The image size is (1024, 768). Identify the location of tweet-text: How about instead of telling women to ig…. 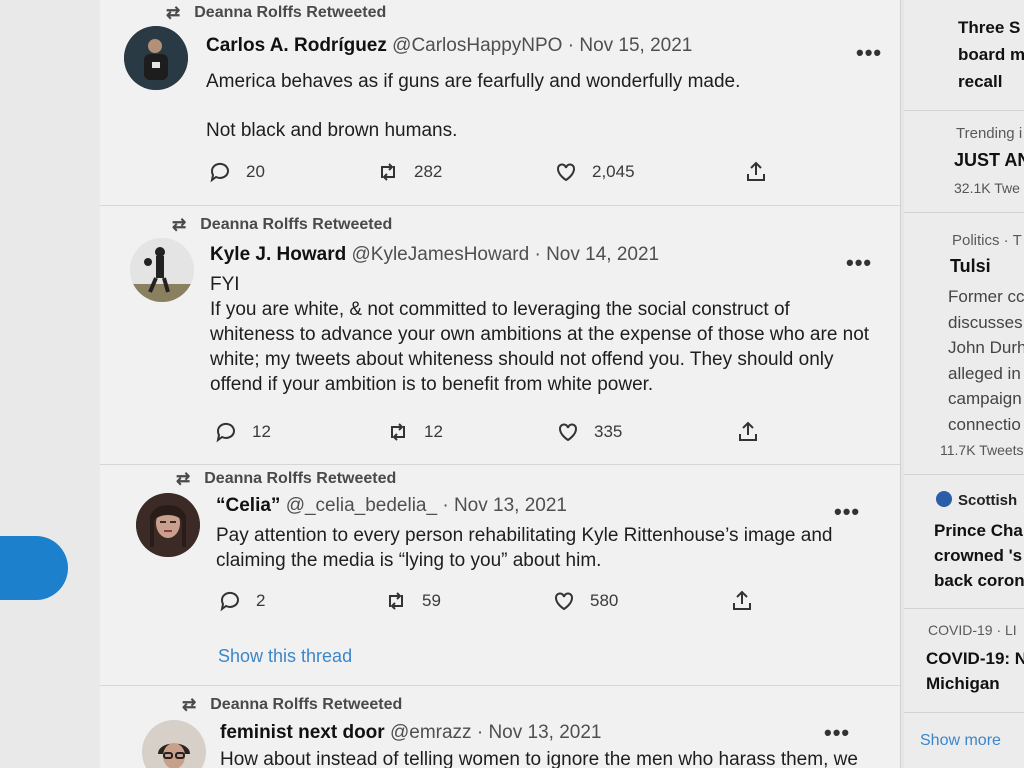
(539, 758).